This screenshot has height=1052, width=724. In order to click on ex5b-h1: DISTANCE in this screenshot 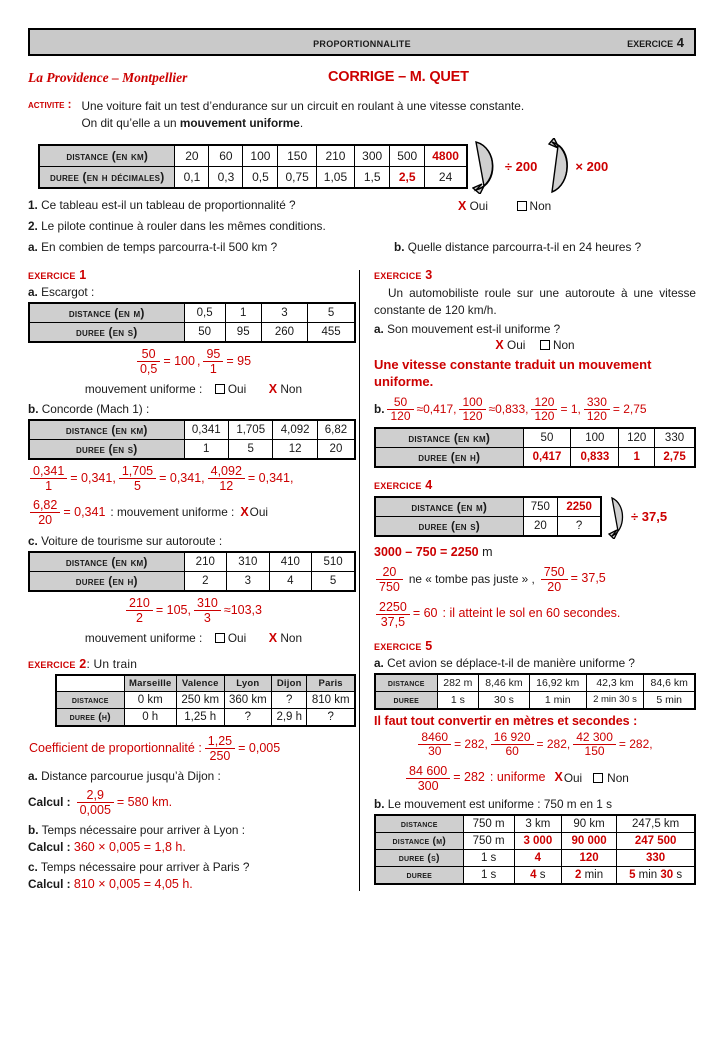, I will do `click(419, 823)`.